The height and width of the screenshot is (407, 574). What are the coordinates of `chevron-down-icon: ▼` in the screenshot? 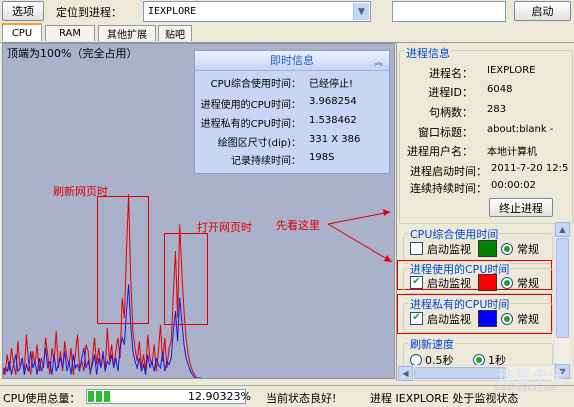 It's located at (361, 11).